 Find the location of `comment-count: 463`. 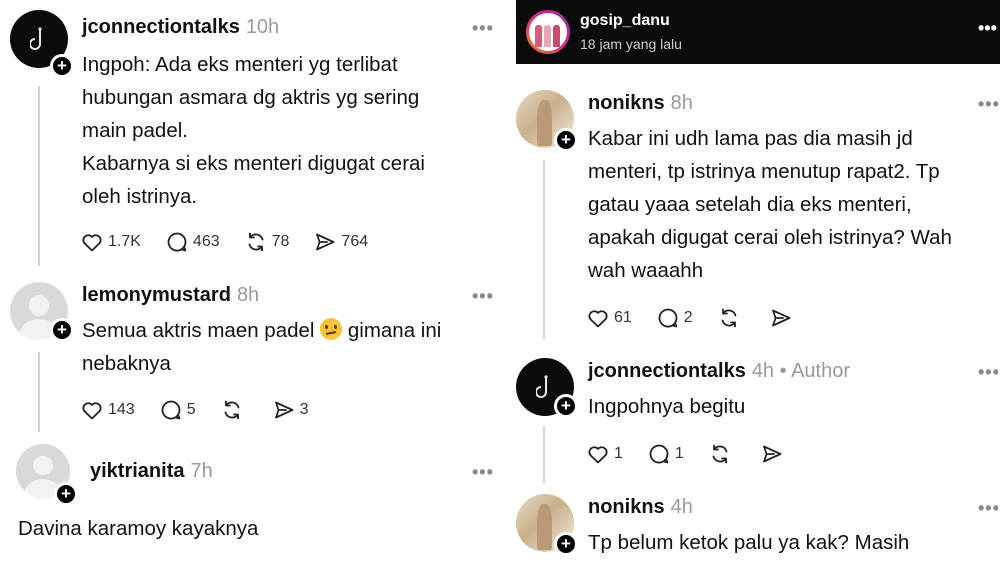

comment-count: 463 is located at coordinates (206, 241).